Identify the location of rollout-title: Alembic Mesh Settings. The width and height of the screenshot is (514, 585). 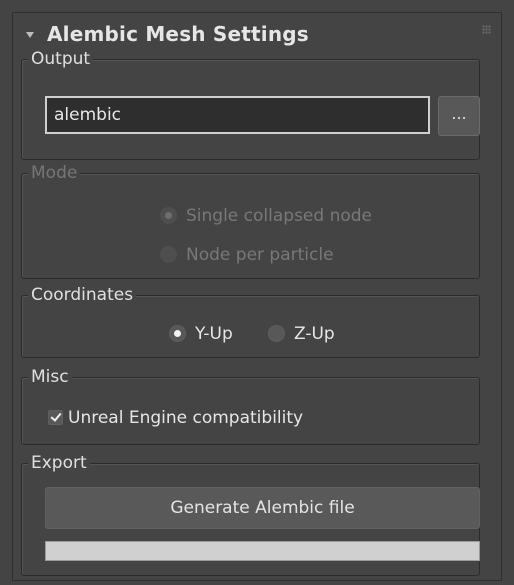
(178, 34).